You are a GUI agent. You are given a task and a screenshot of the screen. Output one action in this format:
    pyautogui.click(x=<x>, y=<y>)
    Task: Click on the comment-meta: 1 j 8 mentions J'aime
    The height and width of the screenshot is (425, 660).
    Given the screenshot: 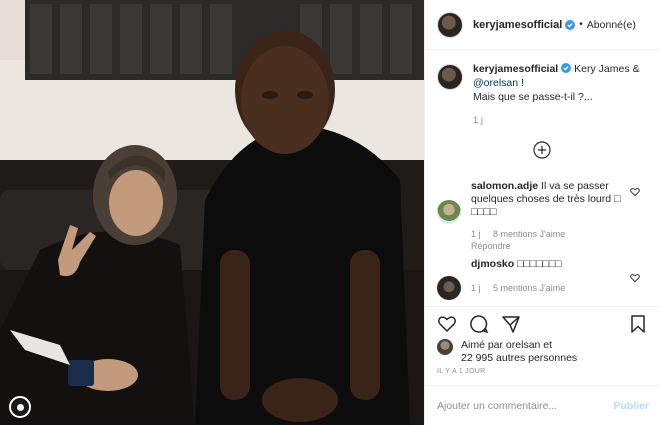 What is the action you would take?
    pyautogui.click(x=556, y=234)
    